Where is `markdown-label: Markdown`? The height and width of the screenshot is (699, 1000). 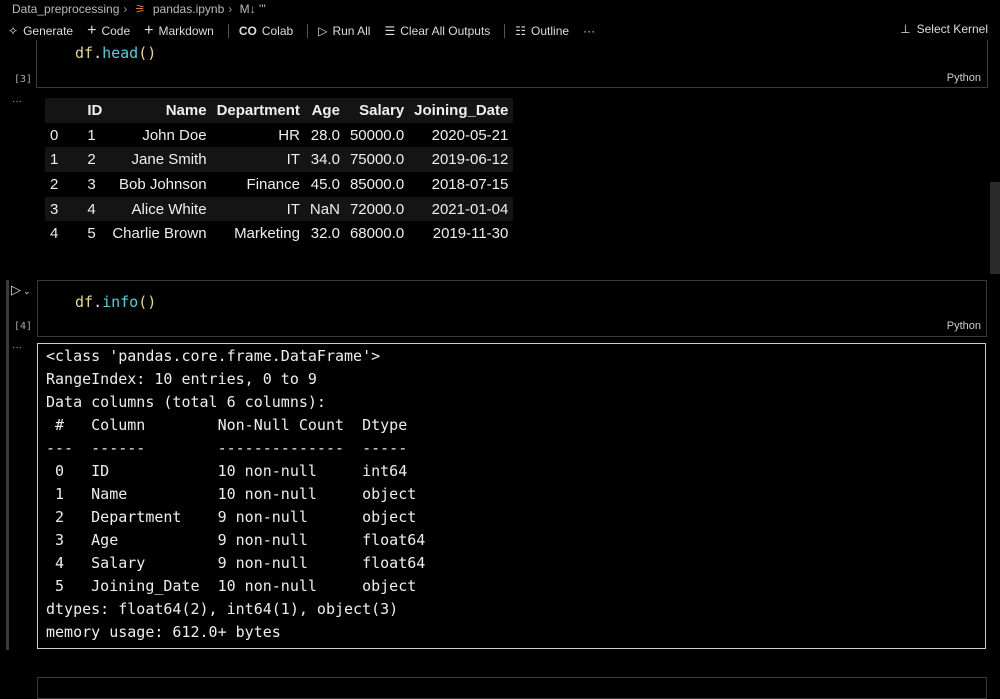 markdown-label: Markdown is located at coordinates (186, 31).